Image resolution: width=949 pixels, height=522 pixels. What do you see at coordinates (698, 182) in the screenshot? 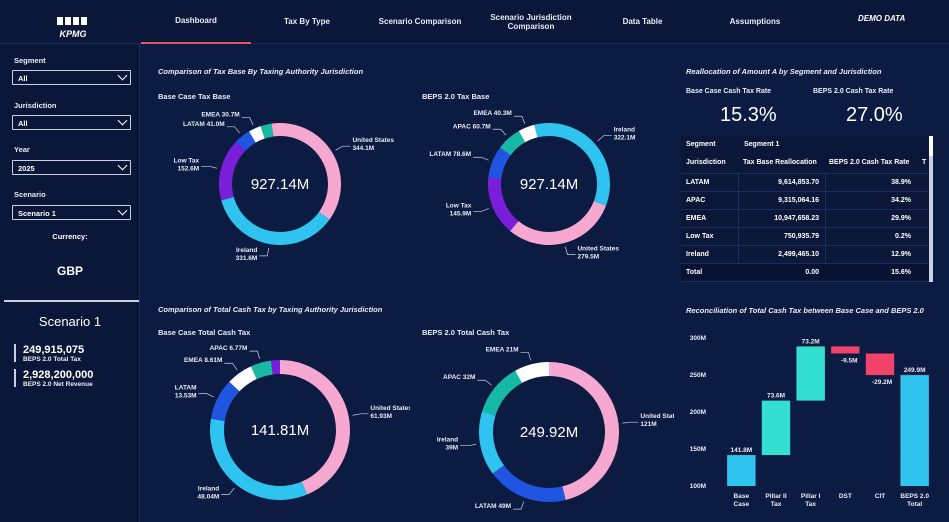
I see `table-cell: LATAM` at bounding box center [698, 182].